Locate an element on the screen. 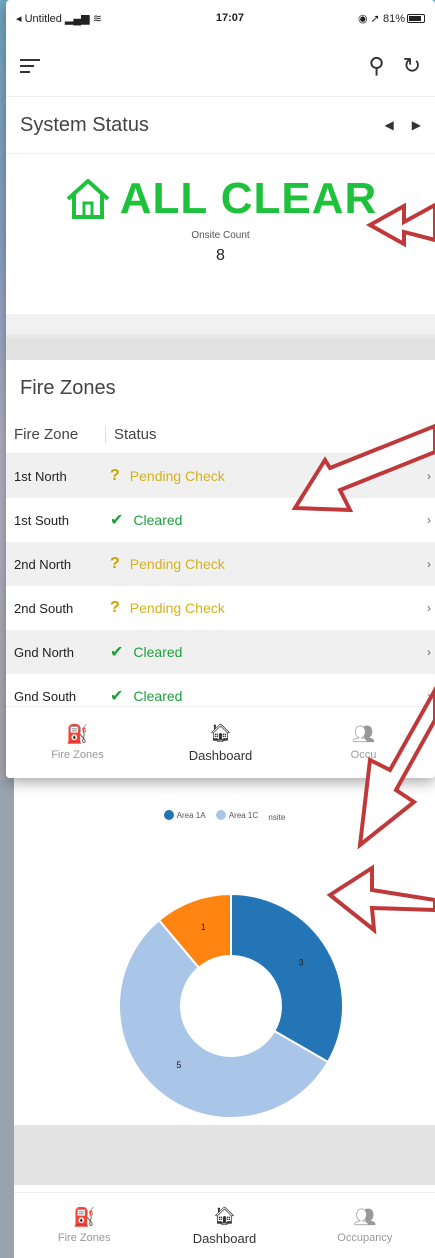 Image resolution: width=435 pixels, height=1258 pixels. legend-label: Area 1C is located at coordinates (243, 815).